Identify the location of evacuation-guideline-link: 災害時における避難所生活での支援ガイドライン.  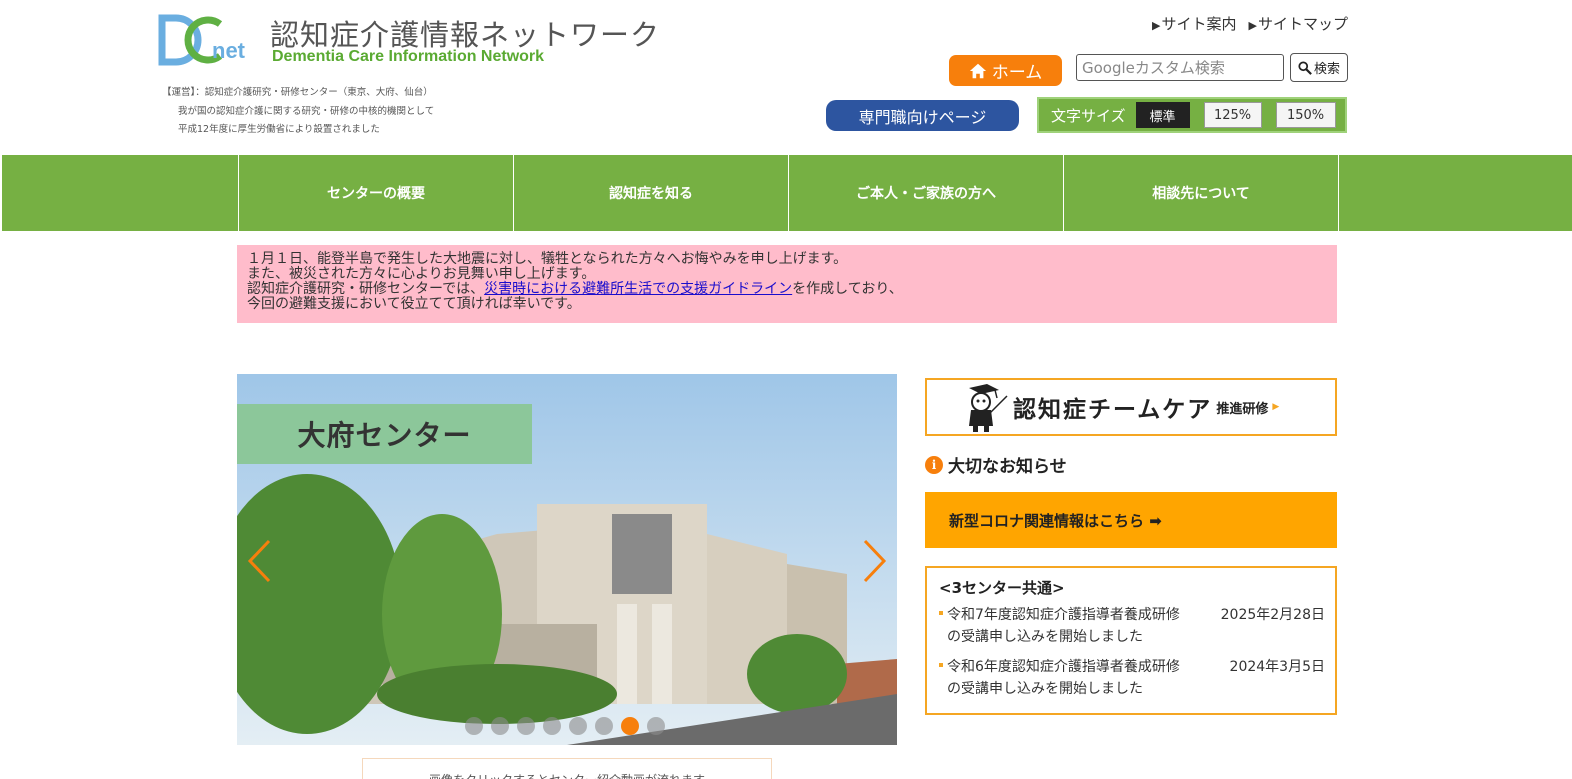
(638, 289).